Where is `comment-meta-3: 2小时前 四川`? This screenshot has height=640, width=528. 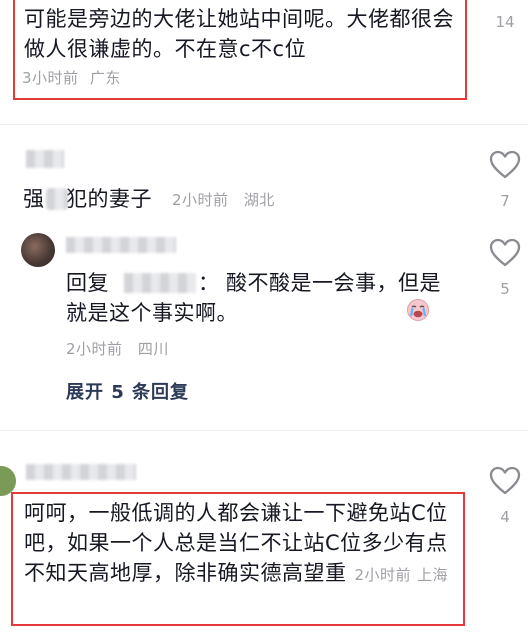
comment-meta-3: 2小时前 四川 is located at coordinates (117, 348).